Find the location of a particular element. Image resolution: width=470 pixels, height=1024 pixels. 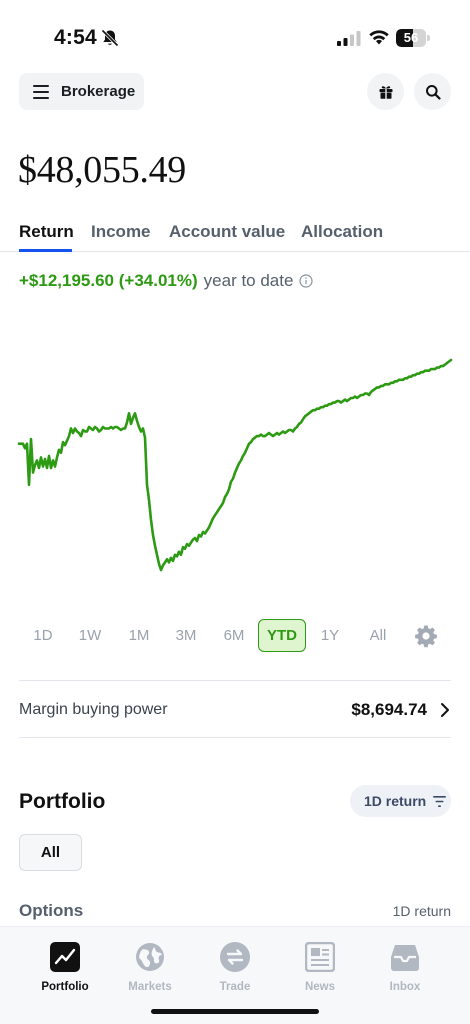

return-summary: +$12,195.60 (+34.01%) year to date is located at coordinates (166, 281).